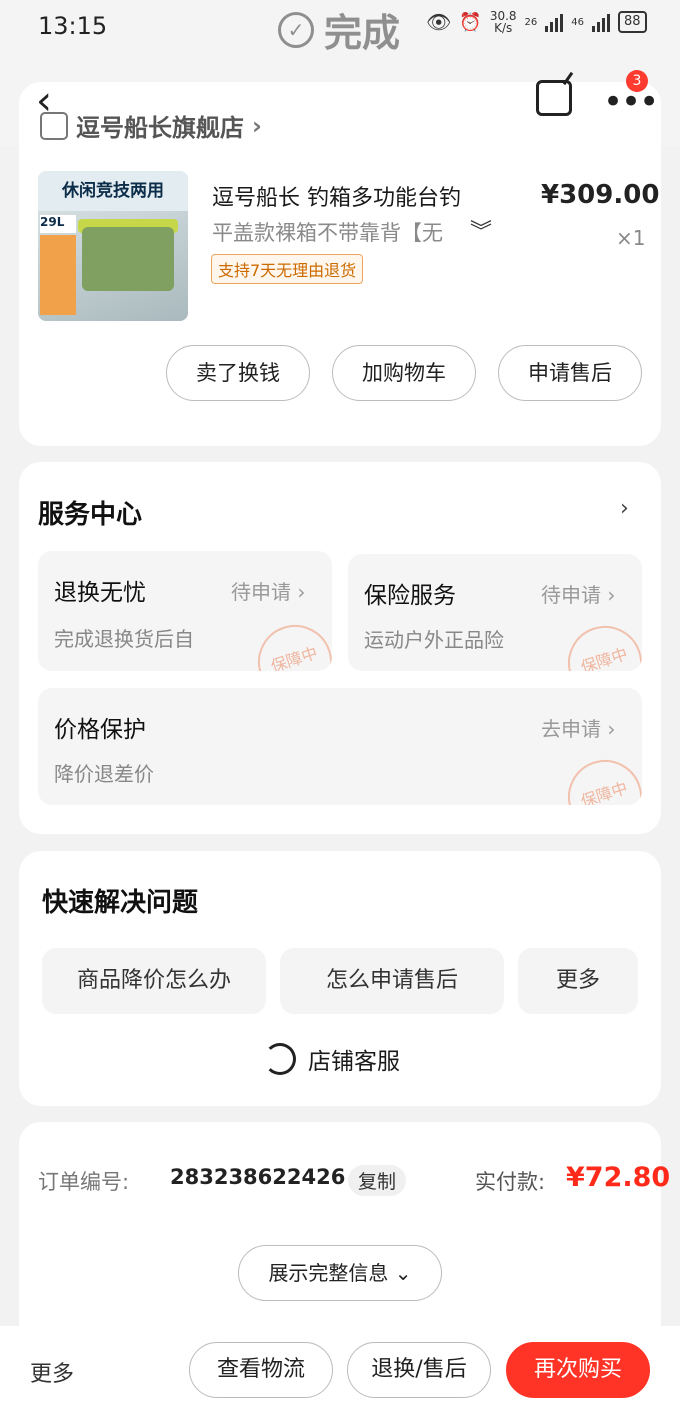  What do you see at coordinates (510, 1182) in the screenshot?
I see `paid-label: 实付款:` at bounding box center [510, 1182].